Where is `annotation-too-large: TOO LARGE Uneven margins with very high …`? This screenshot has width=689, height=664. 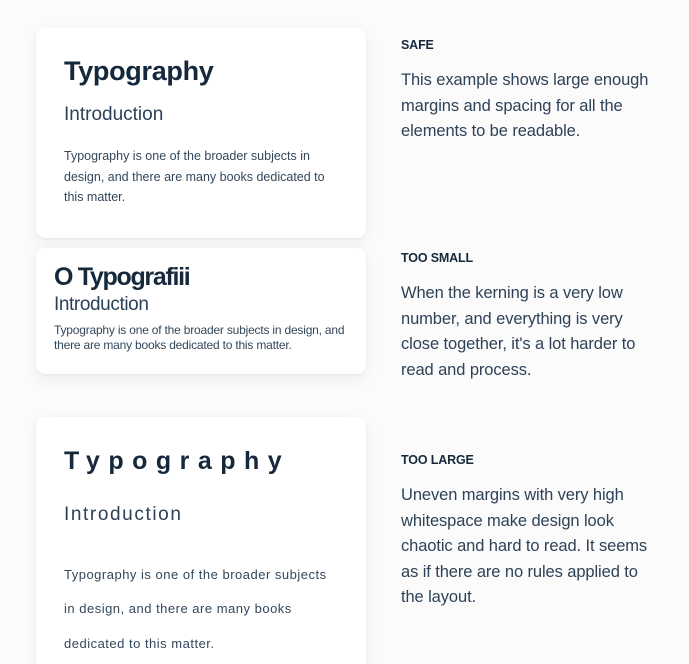 annotation-too-large: TOO LARGE Uneven margins with very high … is located at coordinates (532, 532).